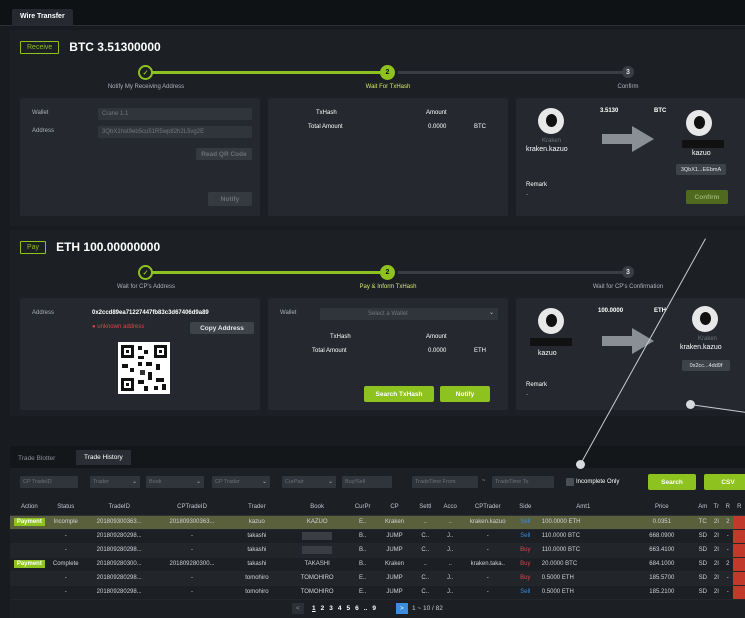 This screenshot has width=745, height=618. What do you see at coordinates (175, 114) in the screenshot?
I see `wallet-select: Crane 1.1` at bounding box center [175, 114].